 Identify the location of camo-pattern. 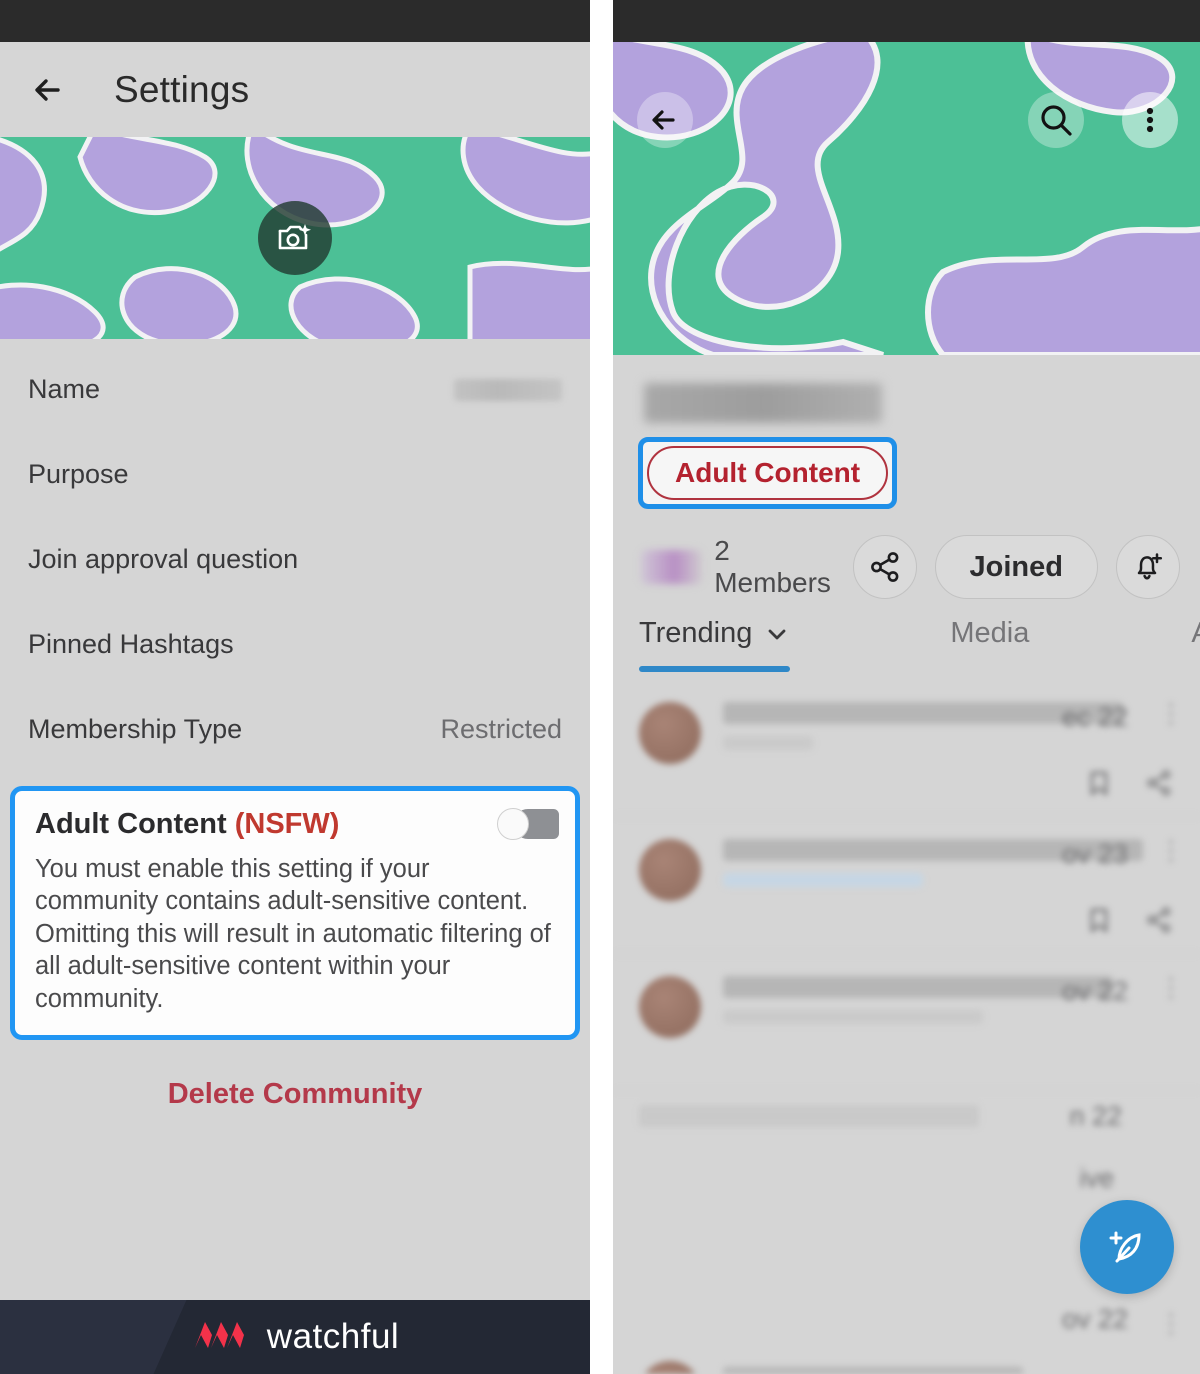
(906, 198).